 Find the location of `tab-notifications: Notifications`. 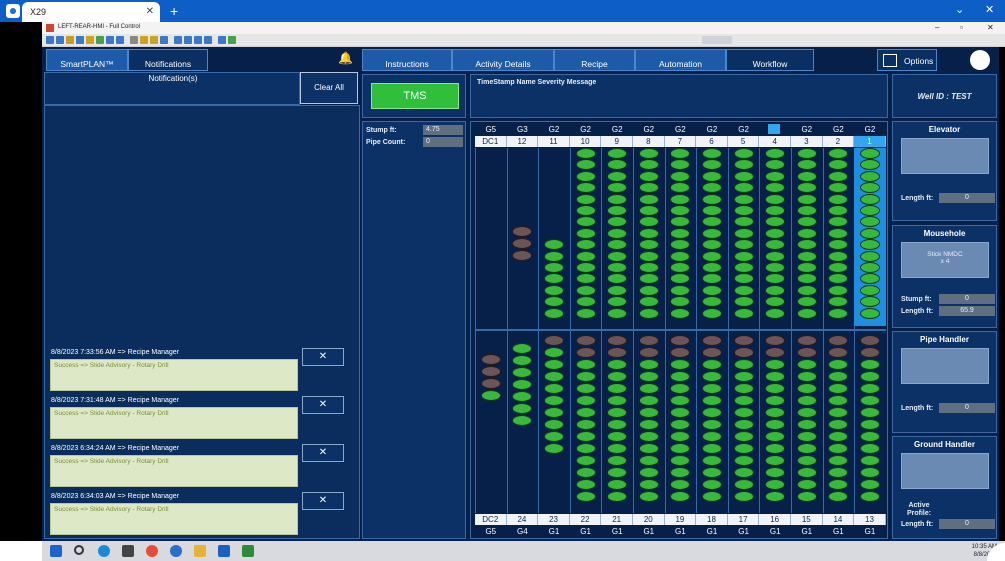

tab-notifications: Notifications is located at coordinates (168, 60).